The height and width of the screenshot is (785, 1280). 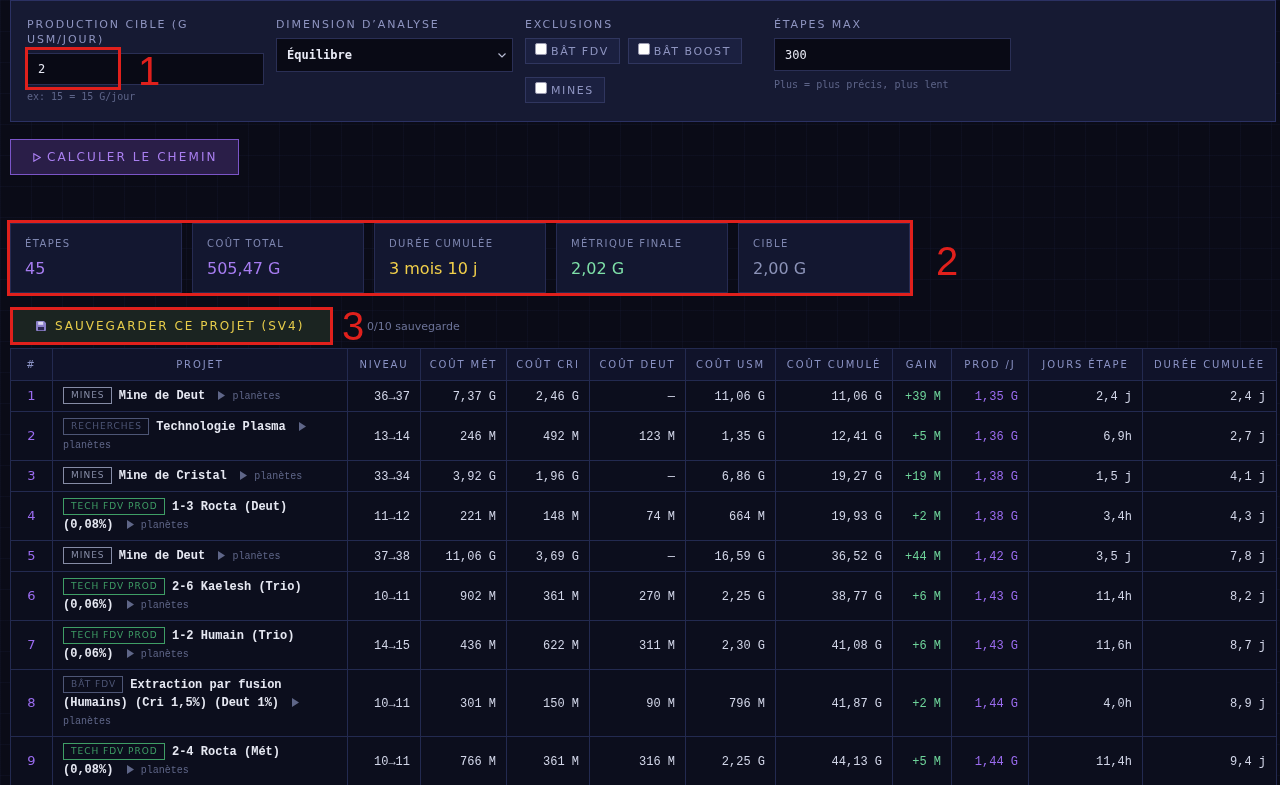 What do you see at coordinates (598, 269) in the screenshot?
I see `stat-value: 2,02 G` at bounding box center [598, 269].